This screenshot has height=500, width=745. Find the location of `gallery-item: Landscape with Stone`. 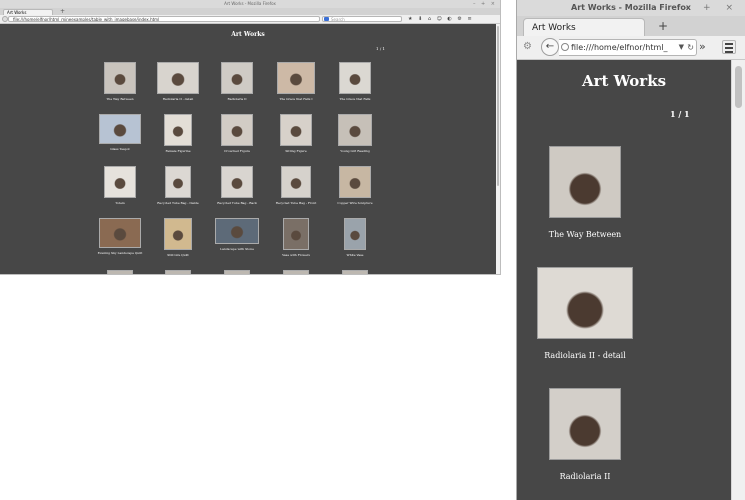

gallery-item: Landscape with Stone is located at coordinates (237, 234).